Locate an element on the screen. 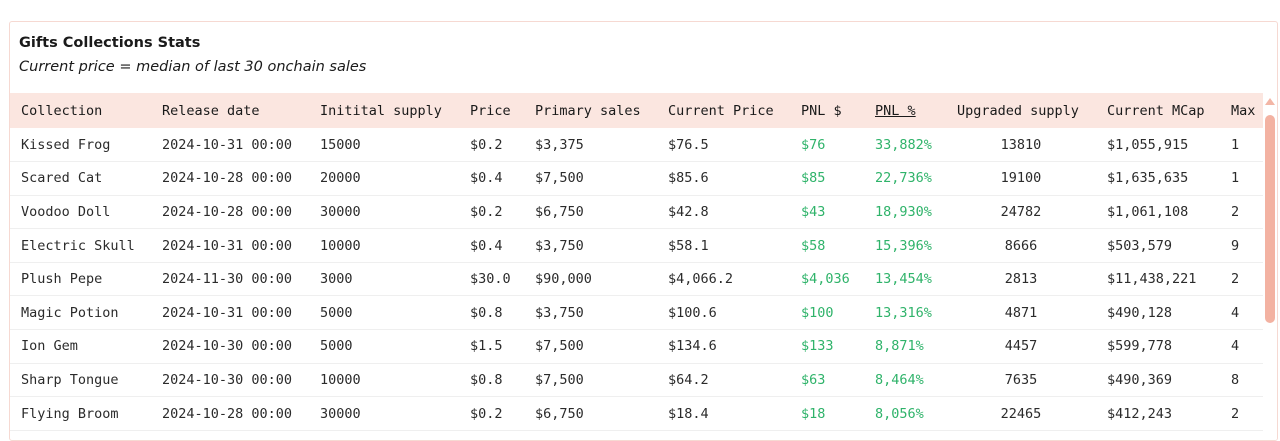 The height and width of the screenshot is (441, 1280). column-header-primary-sales: Primary sales is located at coordinates (590, 110).